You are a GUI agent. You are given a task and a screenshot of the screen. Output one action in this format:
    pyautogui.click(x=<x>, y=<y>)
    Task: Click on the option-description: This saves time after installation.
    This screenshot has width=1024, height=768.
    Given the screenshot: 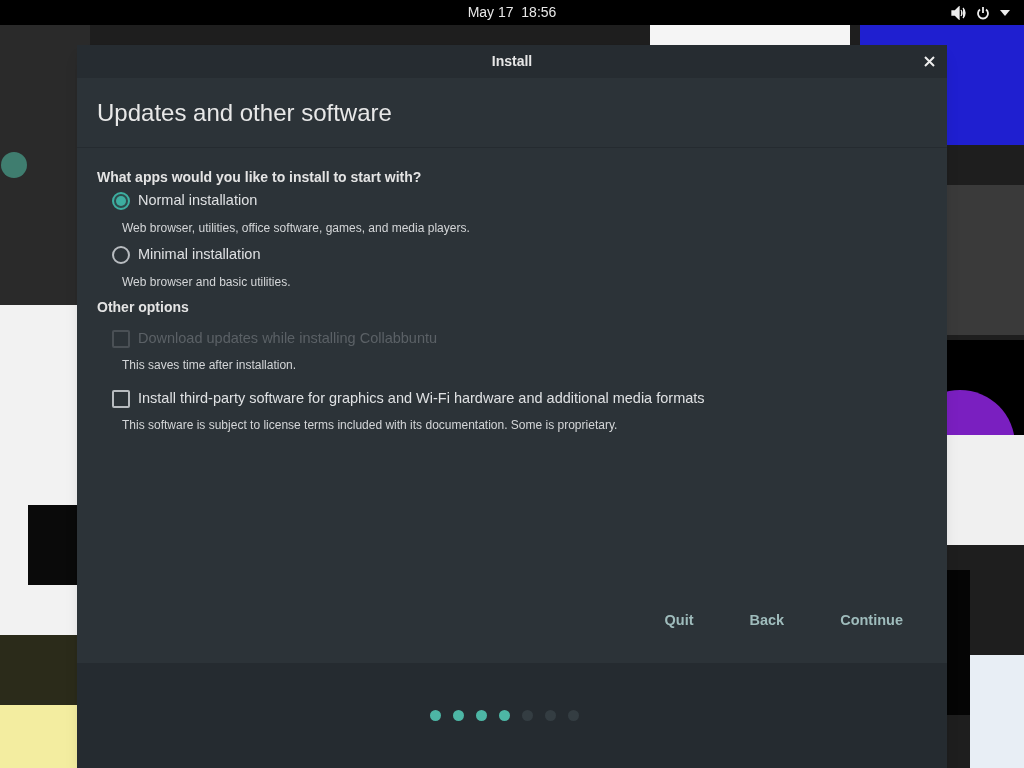 What is the action you would take?
    pyautogui.click(x=209, y=365)
    